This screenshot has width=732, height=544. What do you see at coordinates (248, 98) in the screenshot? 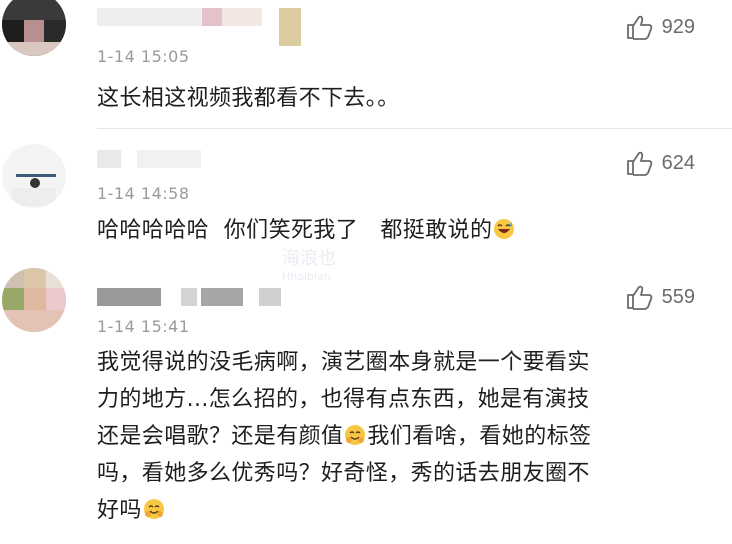
I see `comment-text: 这长相这视频我都看不下去。。` at bounding box center [248, 98].